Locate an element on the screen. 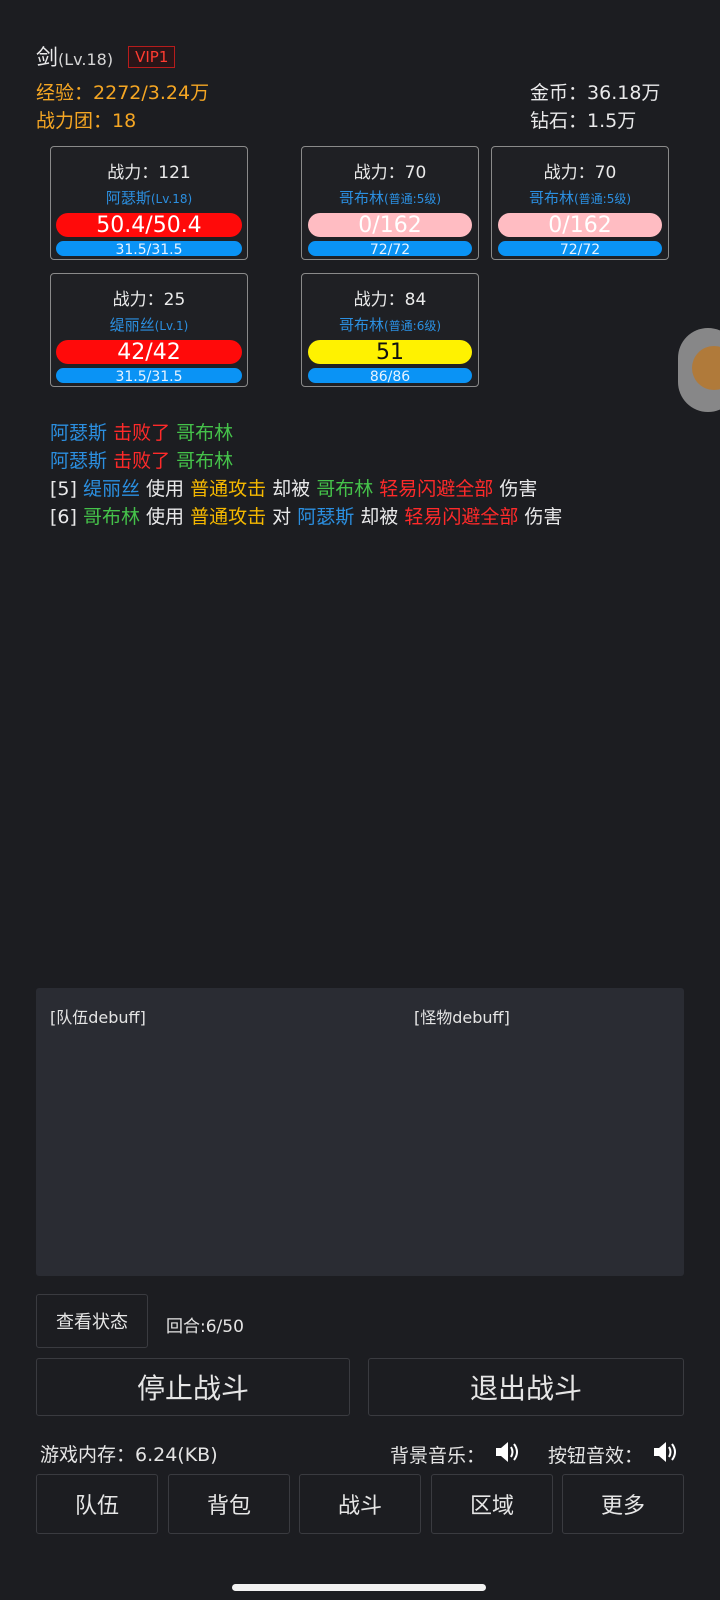 This screenshot has height=1600, width=720. unit-card-player: 战力：121 阿瑟斯(Lv.18) 50.4/50.4 31.5/31.5 is located at coordinates (149, 203).